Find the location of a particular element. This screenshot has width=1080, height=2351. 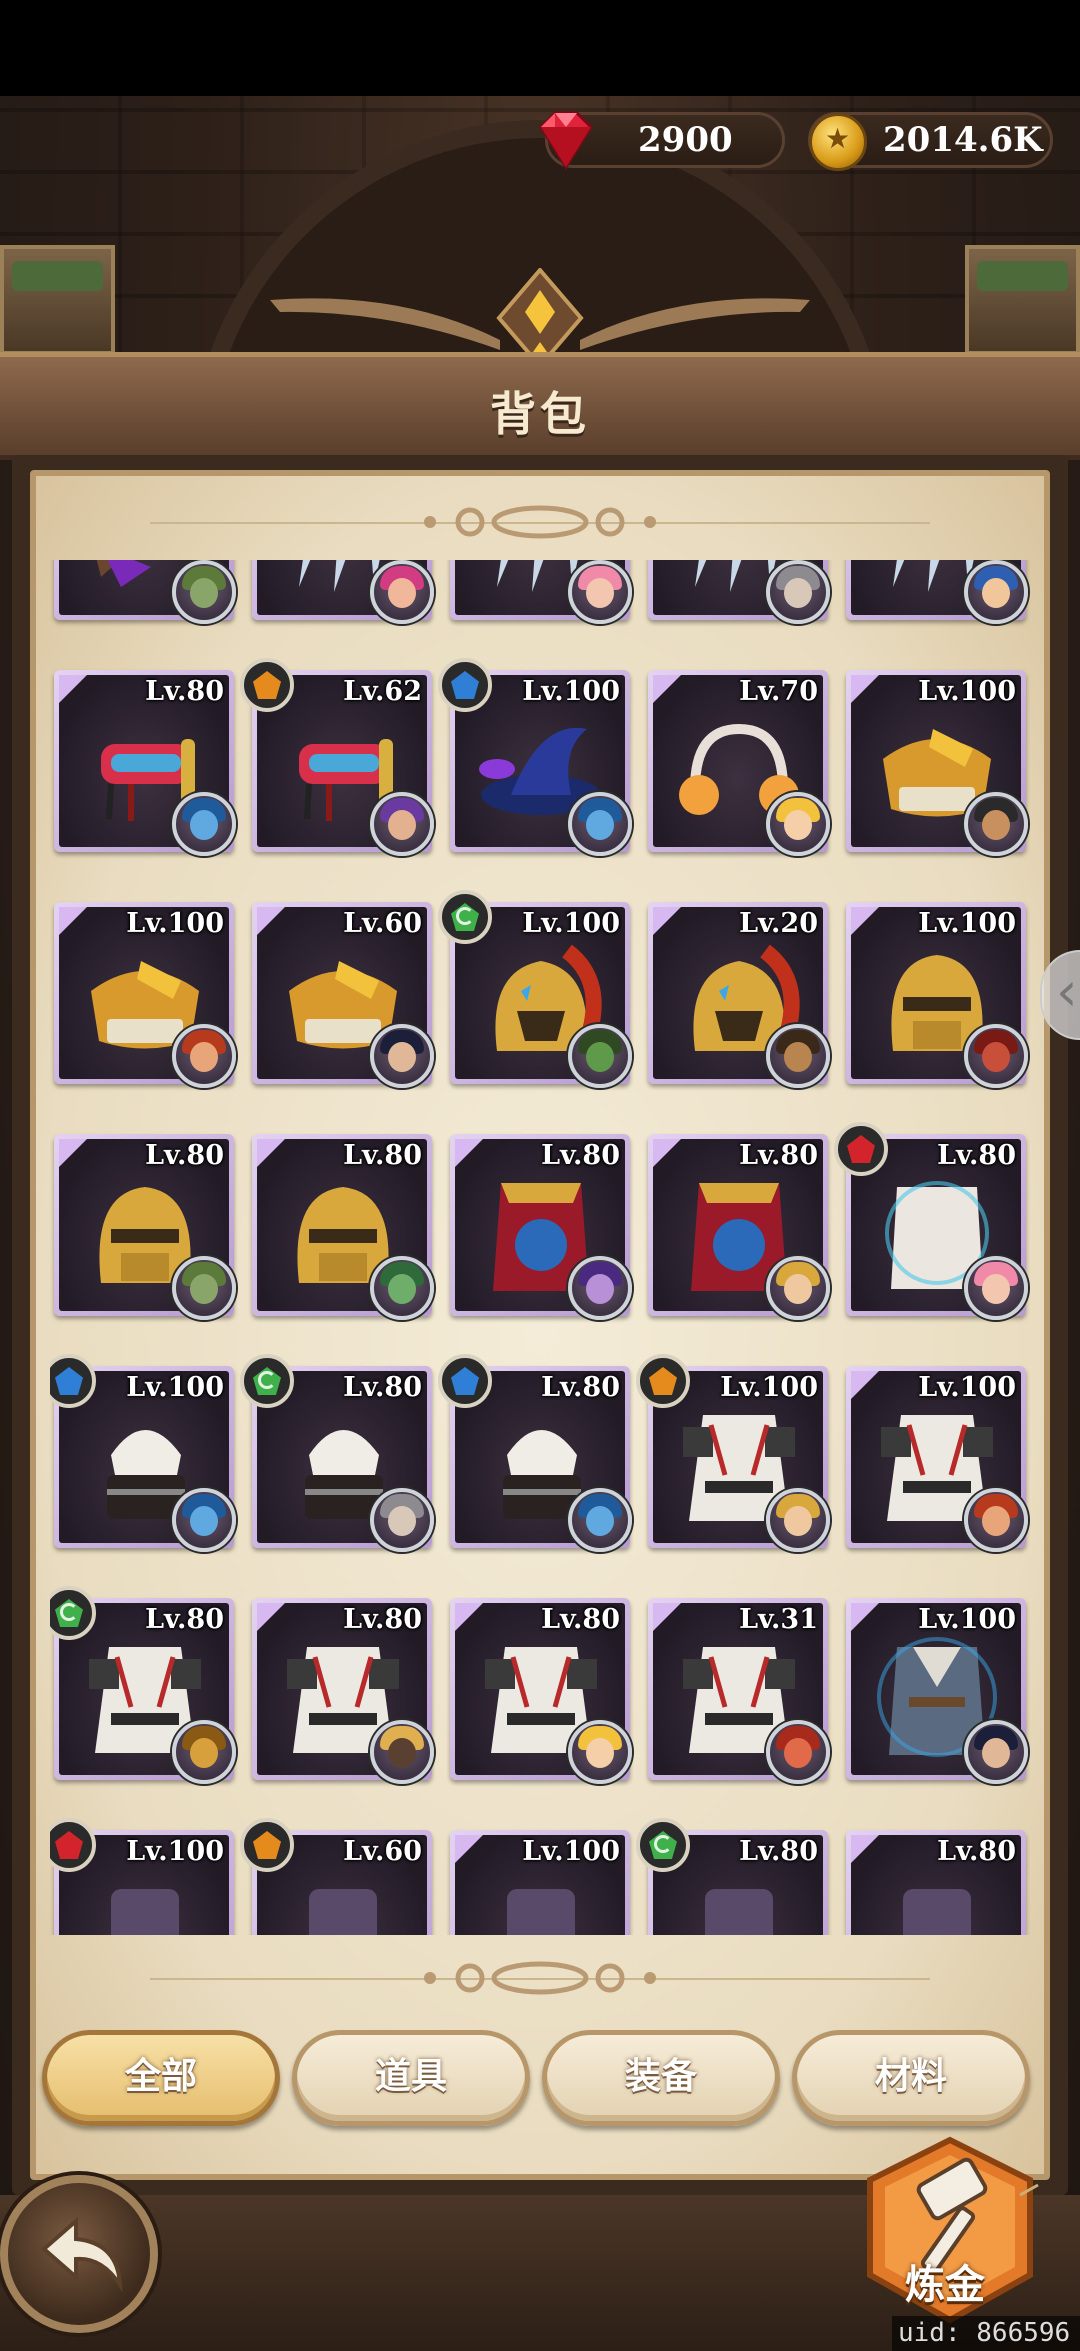

back-button is located at coordinates (79, 2254).